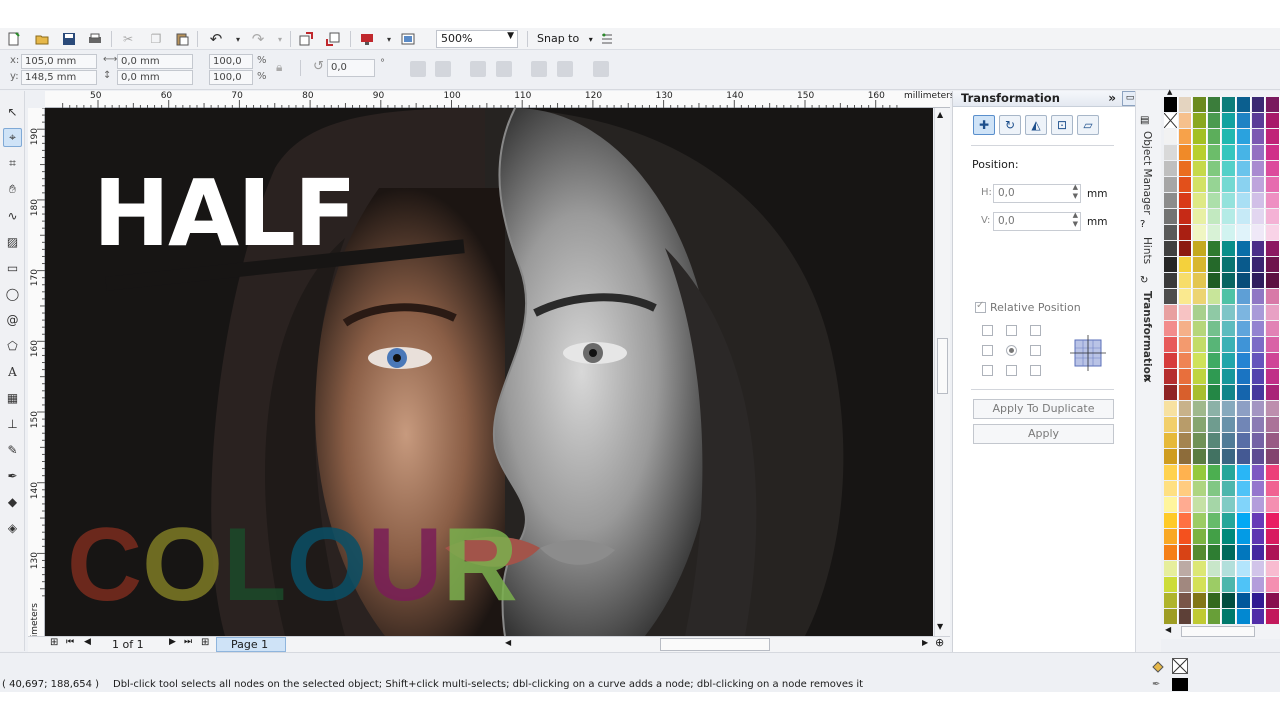  Describe the element at coordinates (367, 39) in the screenshot. I see `application-launcher-icon` at that location.